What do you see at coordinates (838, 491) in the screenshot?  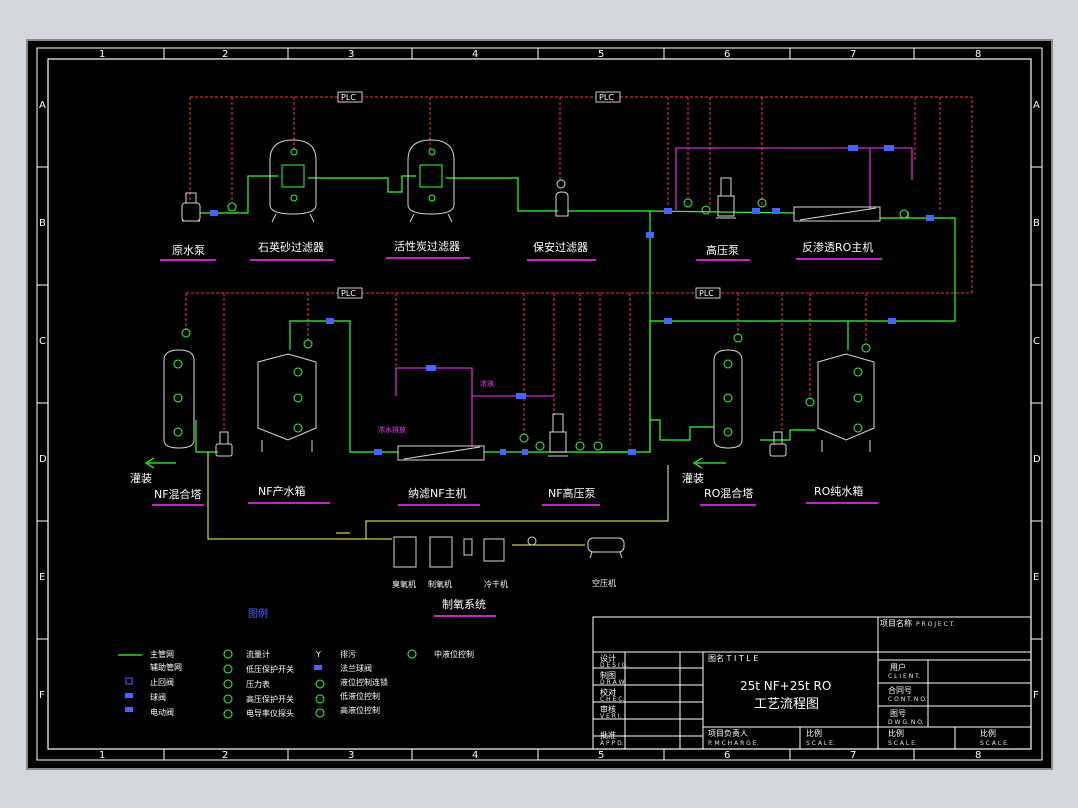 I see `ro-tank-label: RO纯水箱` at bounding box center [838, 491].